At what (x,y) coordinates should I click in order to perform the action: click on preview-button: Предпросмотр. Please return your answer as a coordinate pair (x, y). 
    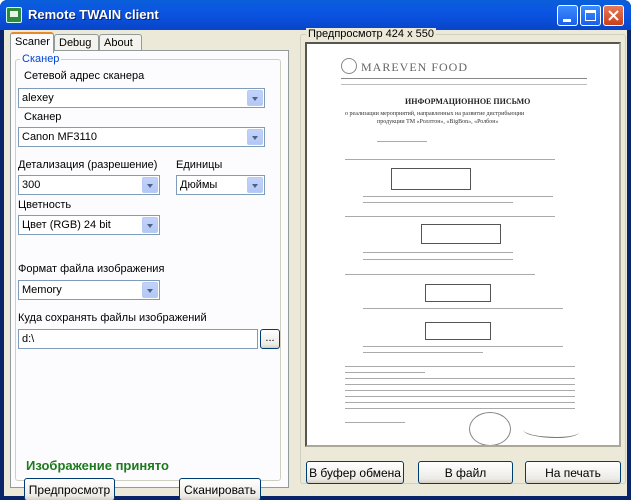
    Looking at the image, I should click on (69, 489).